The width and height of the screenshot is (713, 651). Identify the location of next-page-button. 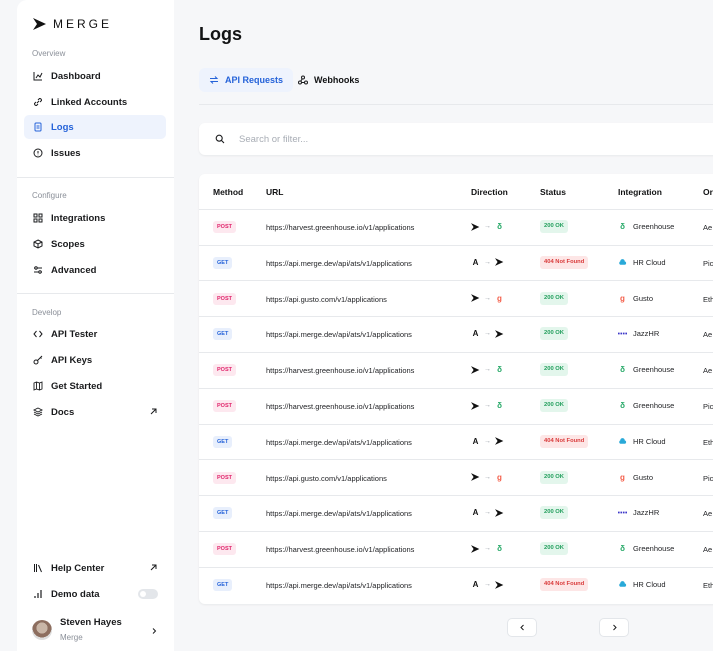
(614, 627).